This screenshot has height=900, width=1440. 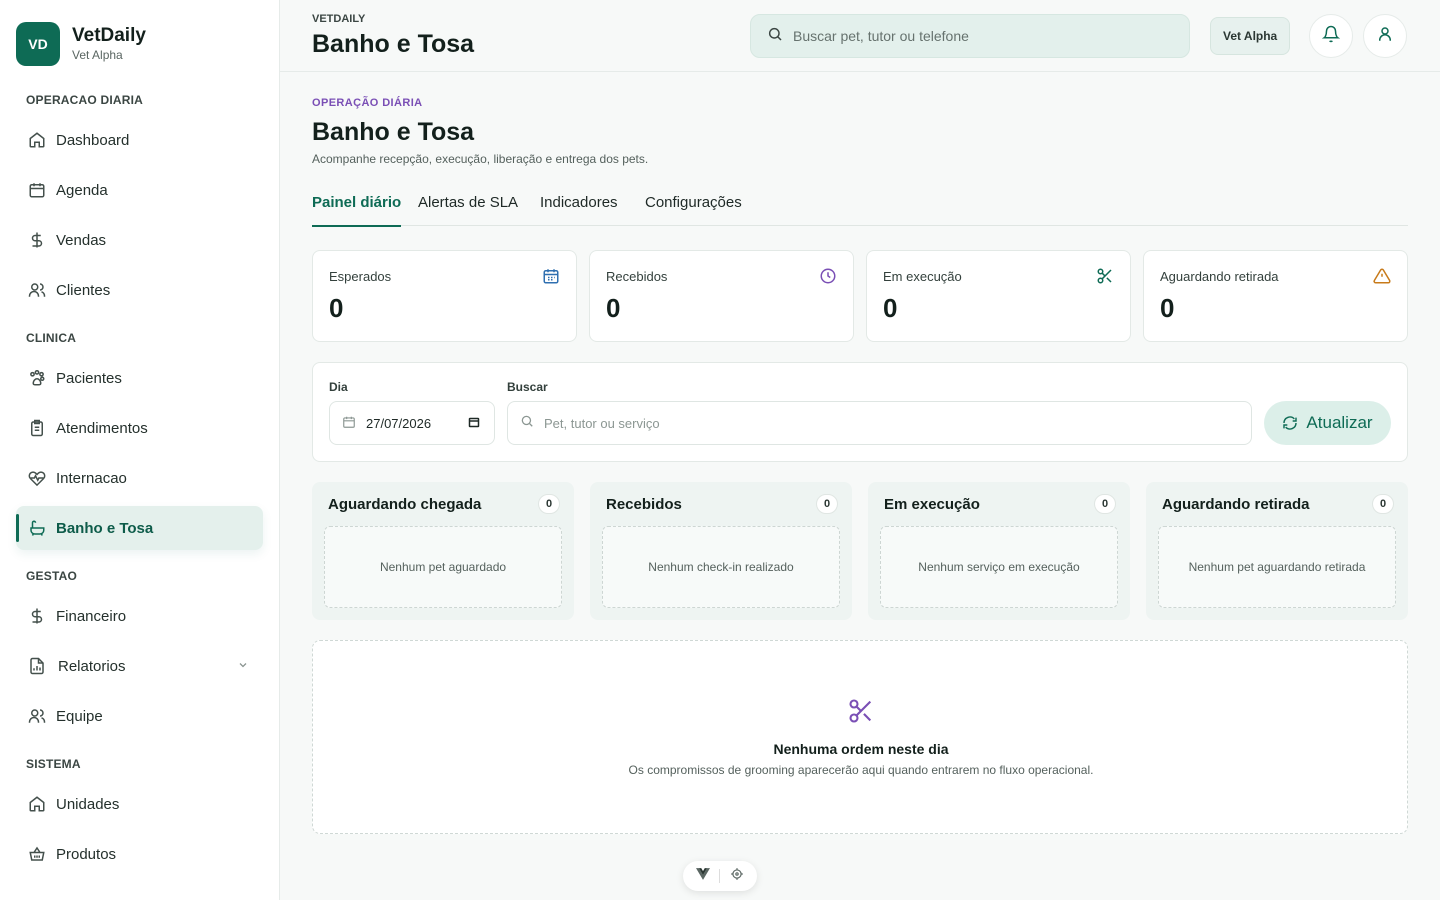 What do you see at coordinates (1277, 567) in the screenshot?
I see `column-empty-message: Nenhum pet aguardando retirada` at bounding box center [1277, 567].